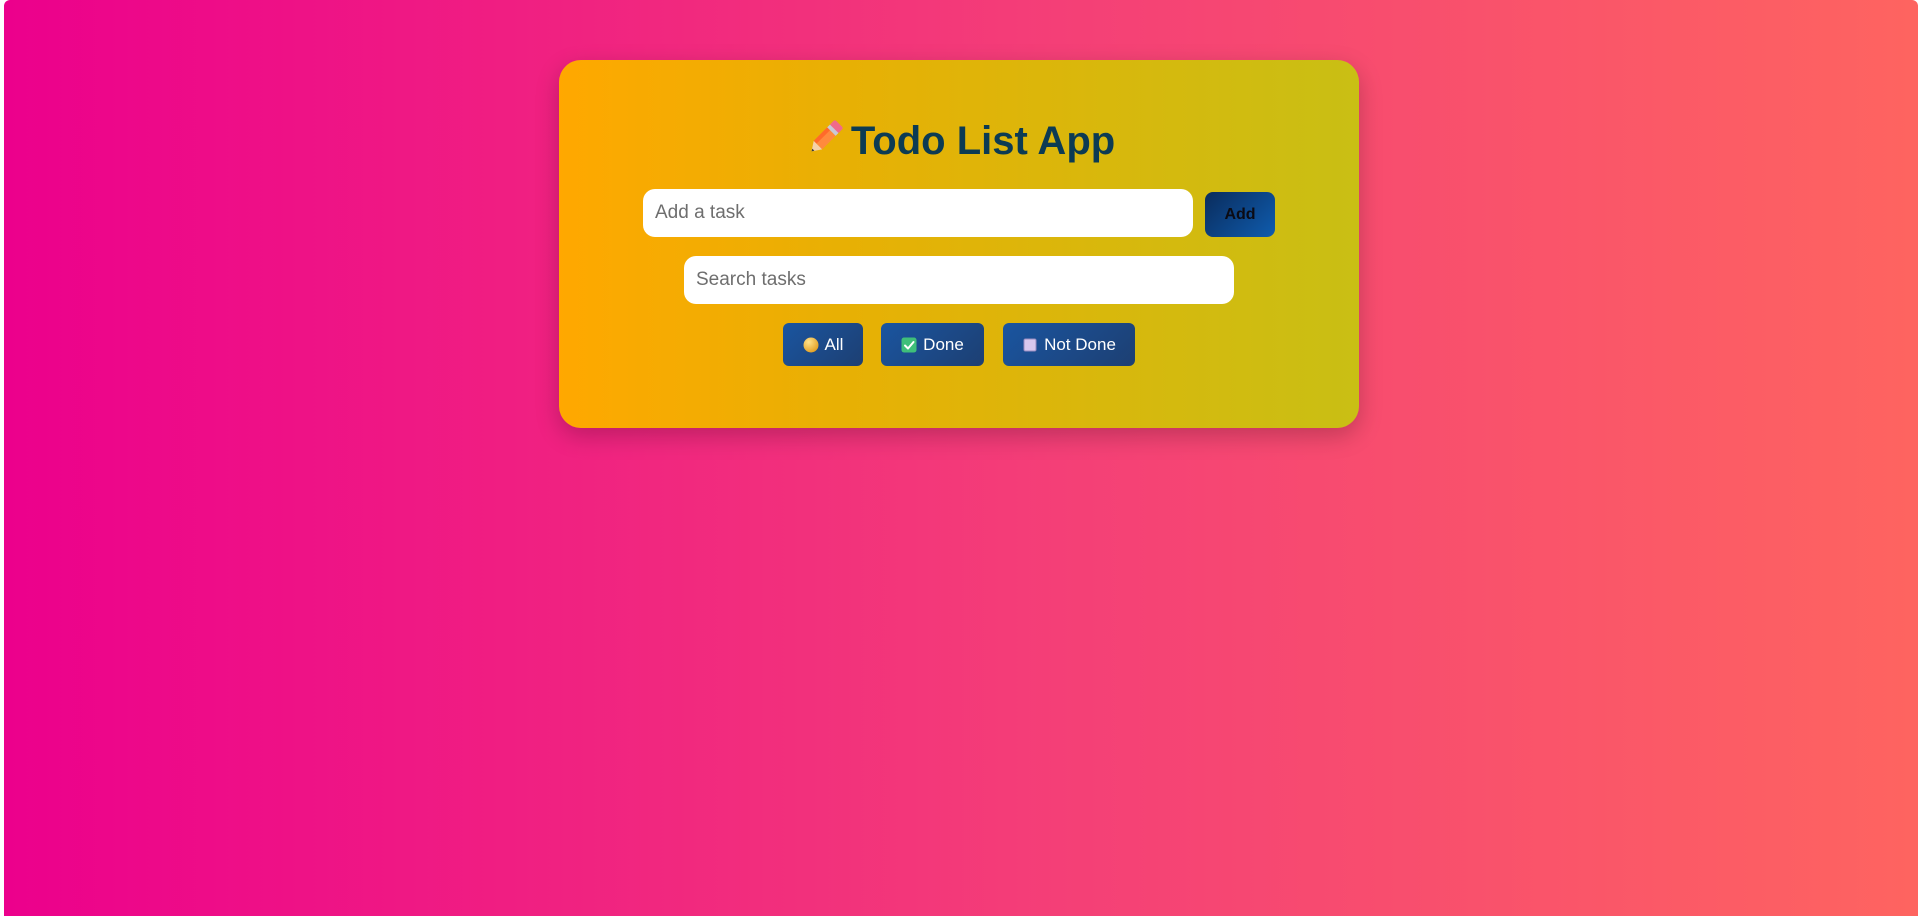  I want to click on filter-all-button: All, so click(823, 344).